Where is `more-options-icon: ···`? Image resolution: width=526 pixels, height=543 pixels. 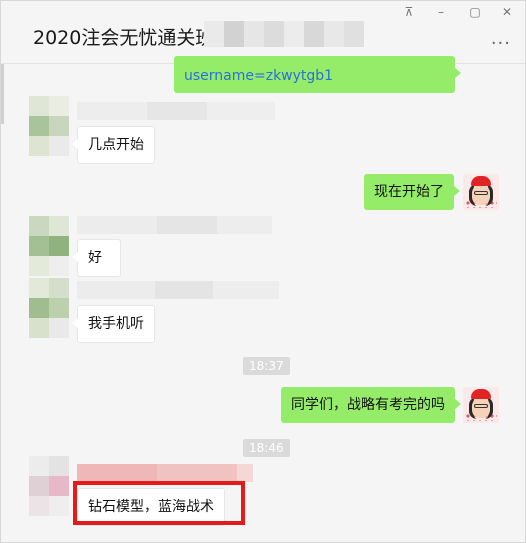
more-options-icon: ··· is located at coordinates (501, 43).